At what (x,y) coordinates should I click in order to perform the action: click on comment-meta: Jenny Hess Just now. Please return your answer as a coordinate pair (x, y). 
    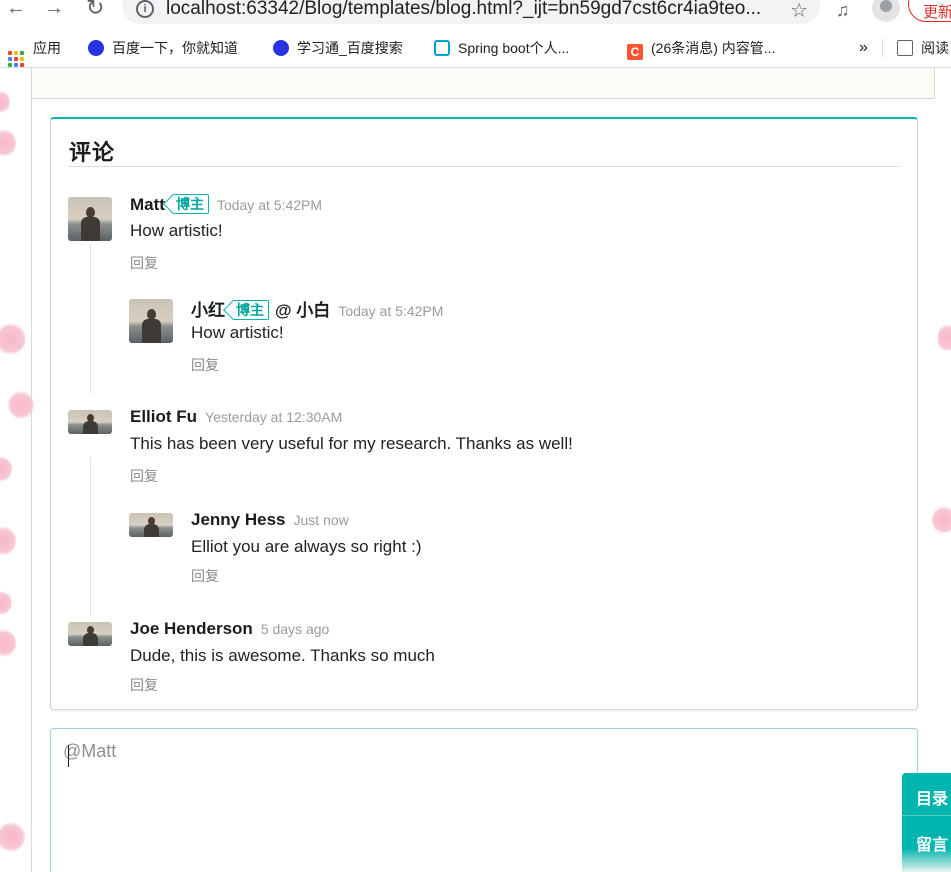
    Looking at the image, I should click on (270, 520).